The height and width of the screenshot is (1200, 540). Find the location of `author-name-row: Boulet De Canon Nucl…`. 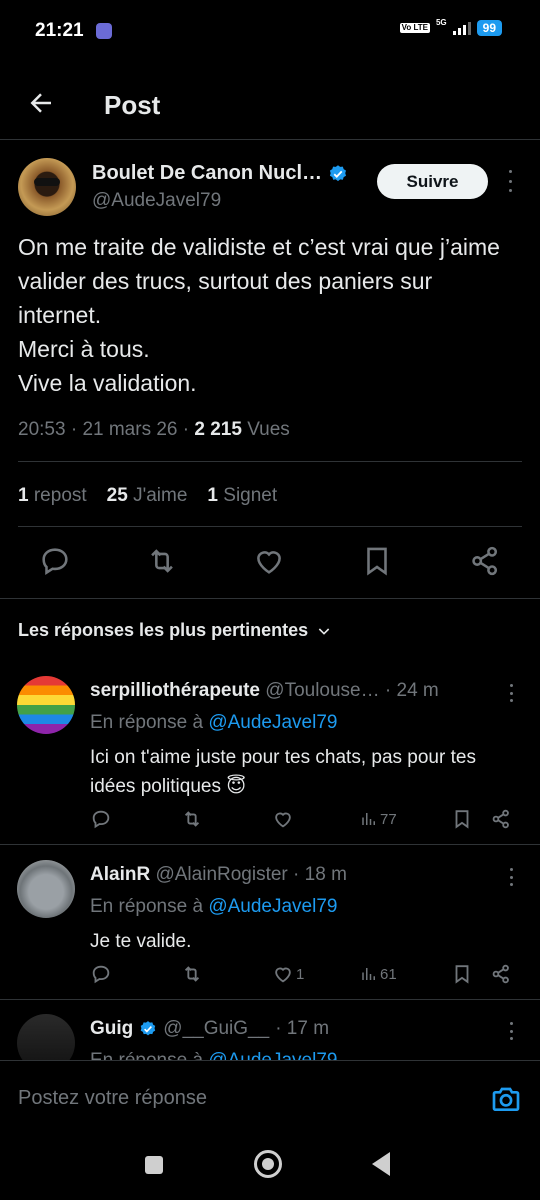

author-name-row: Boulet De Canon Nucl… is located at coordinates (220, 173).